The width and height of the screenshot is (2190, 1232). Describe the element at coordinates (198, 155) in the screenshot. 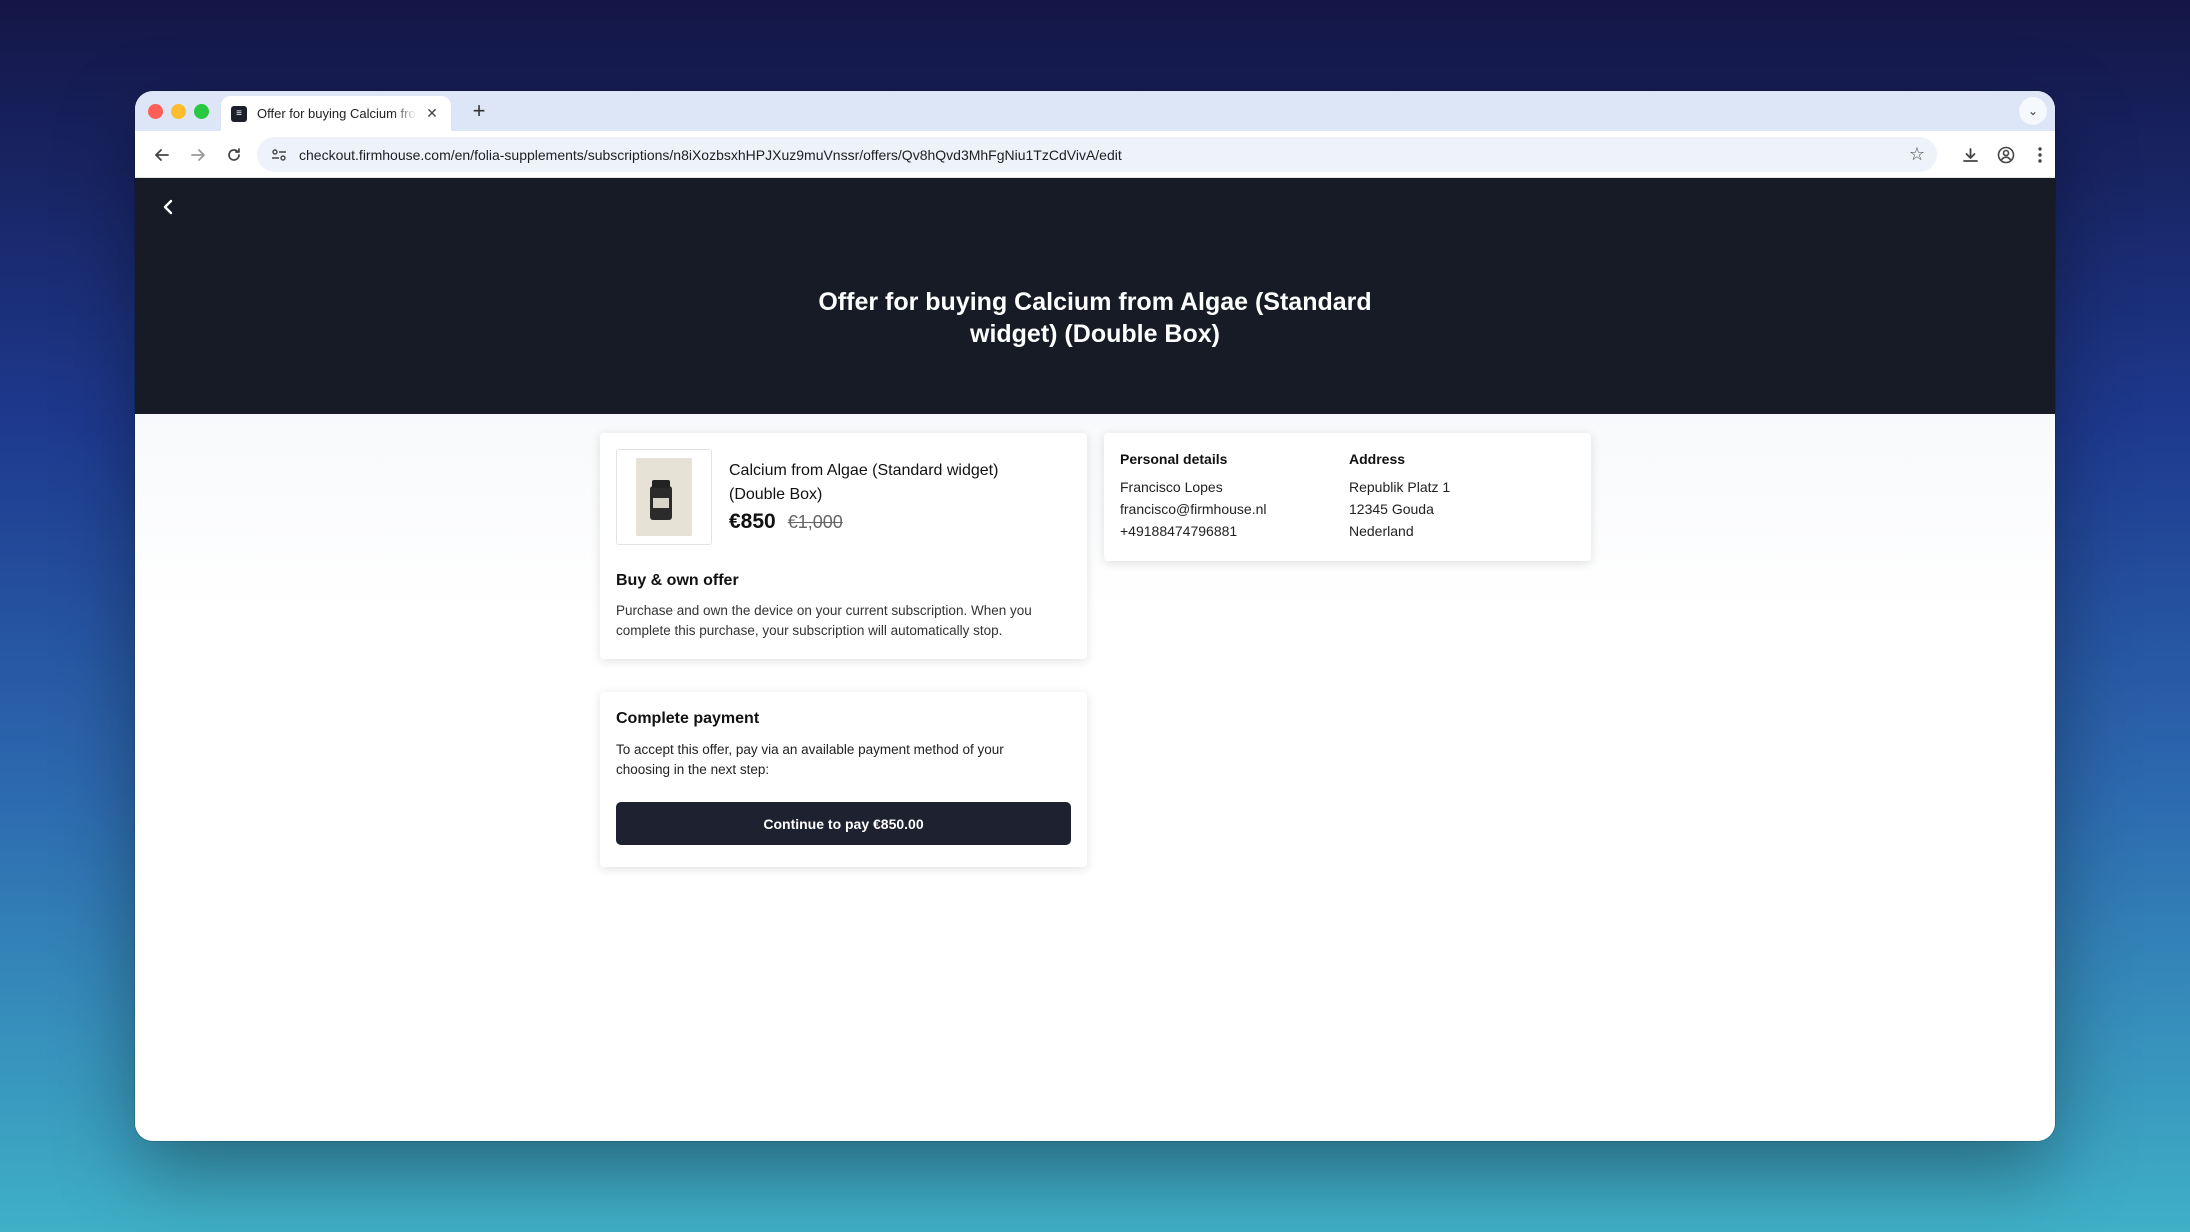

I see `forward-arrow-icon` at that location.